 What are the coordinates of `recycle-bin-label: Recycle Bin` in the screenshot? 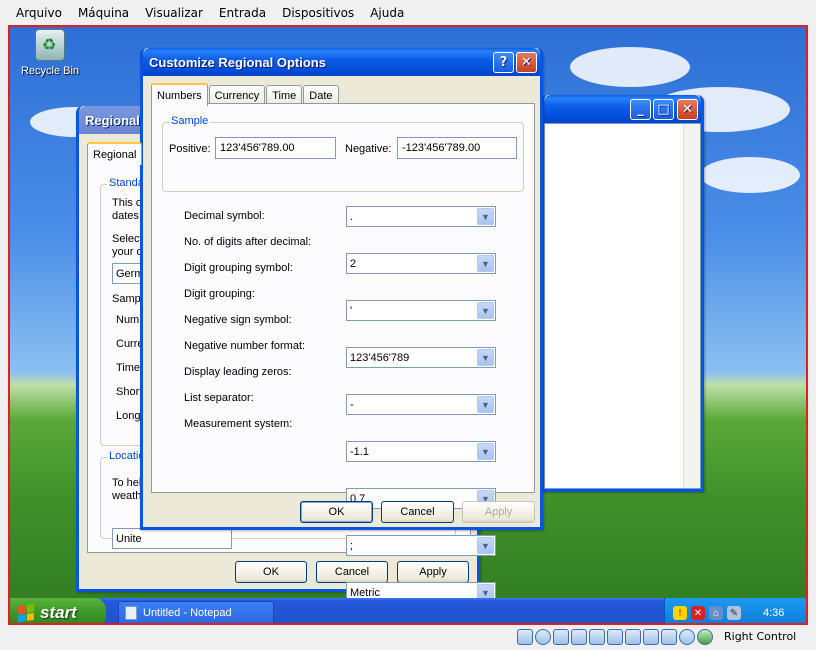 It's located at (50, 71).